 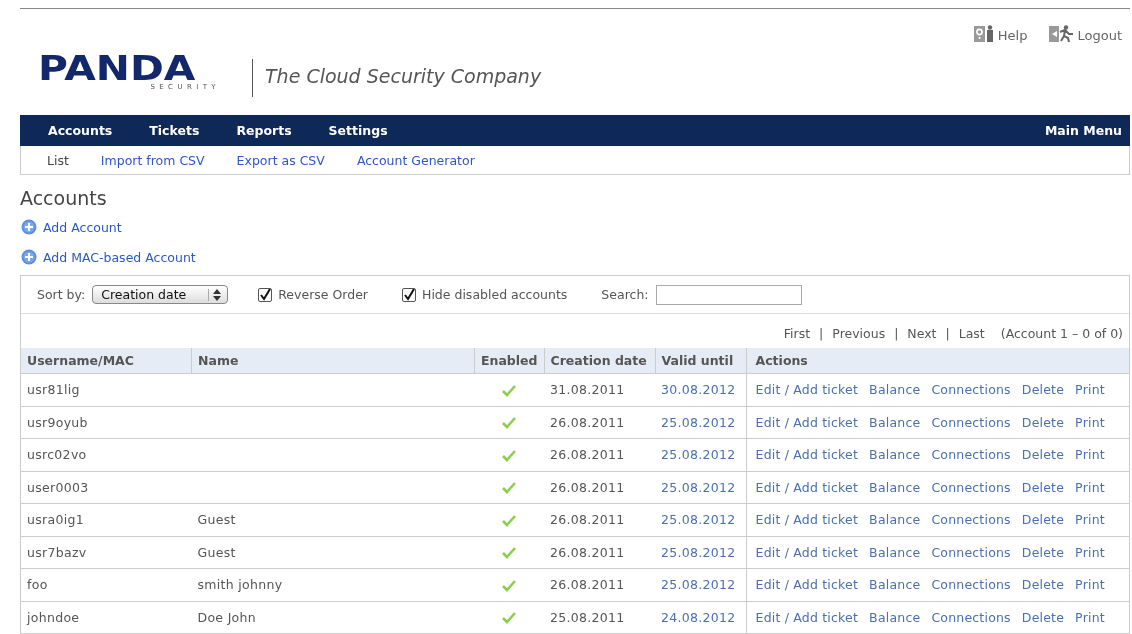 I want to click on table-cell: 31.08.2011, so click(x=600, y=389).